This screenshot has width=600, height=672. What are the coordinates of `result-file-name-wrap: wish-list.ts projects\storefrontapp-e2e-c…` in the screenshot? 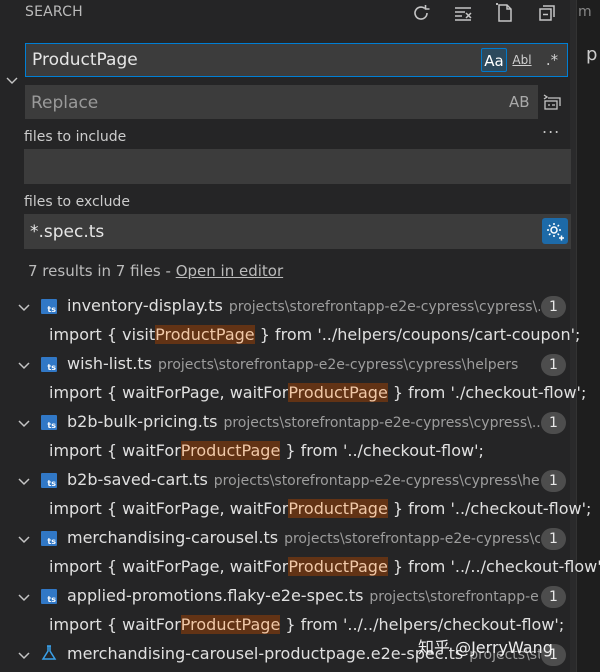 It's located at (292, 363).